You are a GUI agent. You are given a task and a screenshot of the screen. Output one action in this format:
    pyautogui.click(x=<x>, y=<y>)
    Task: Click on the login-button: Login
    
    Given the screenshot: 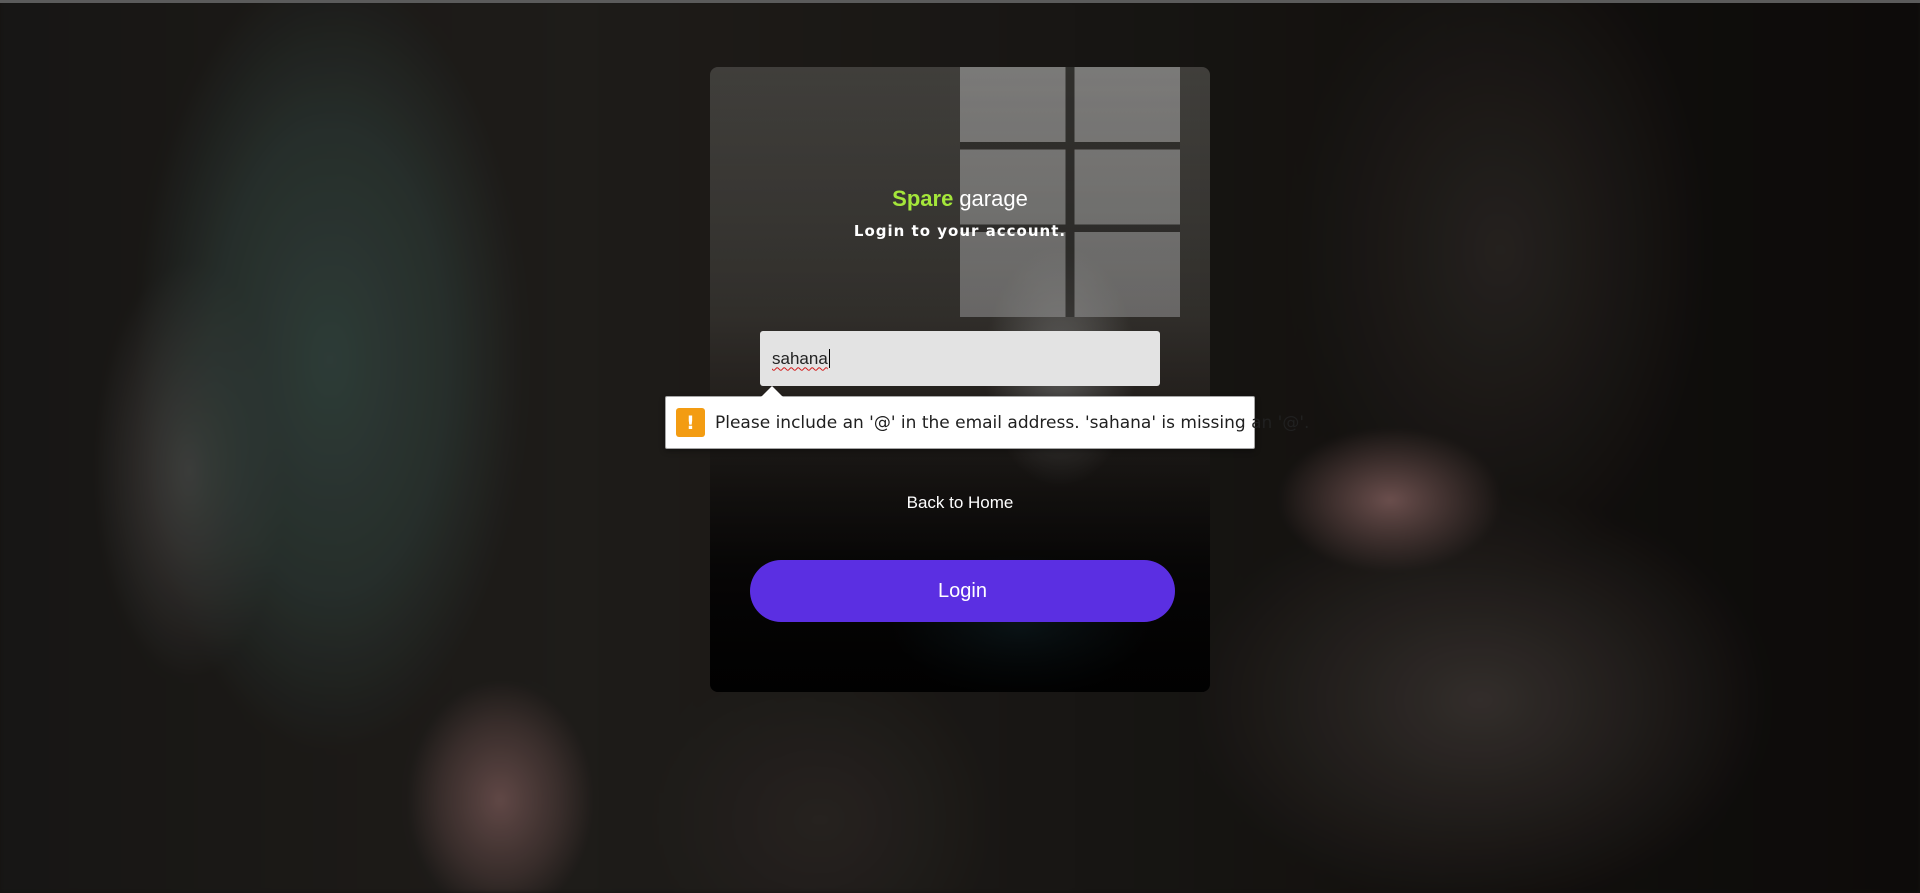 What is the action you would take?
    pyautogui.click(x=962, y=591)
    